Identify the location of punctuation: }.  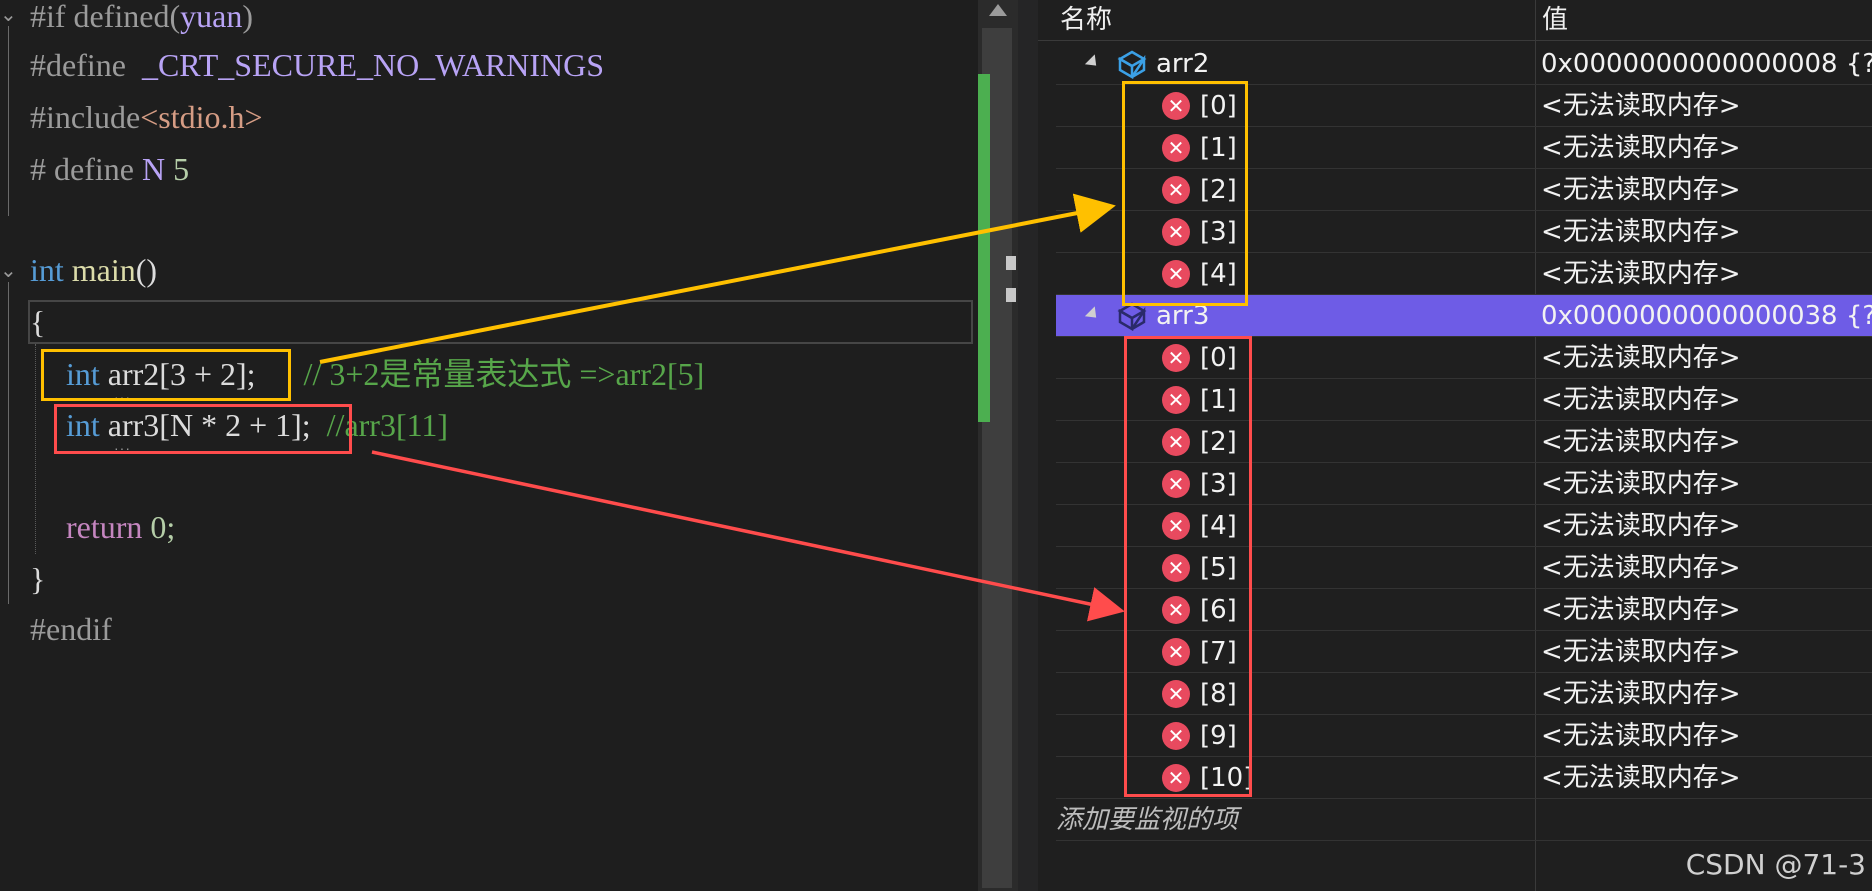
(38, 579).